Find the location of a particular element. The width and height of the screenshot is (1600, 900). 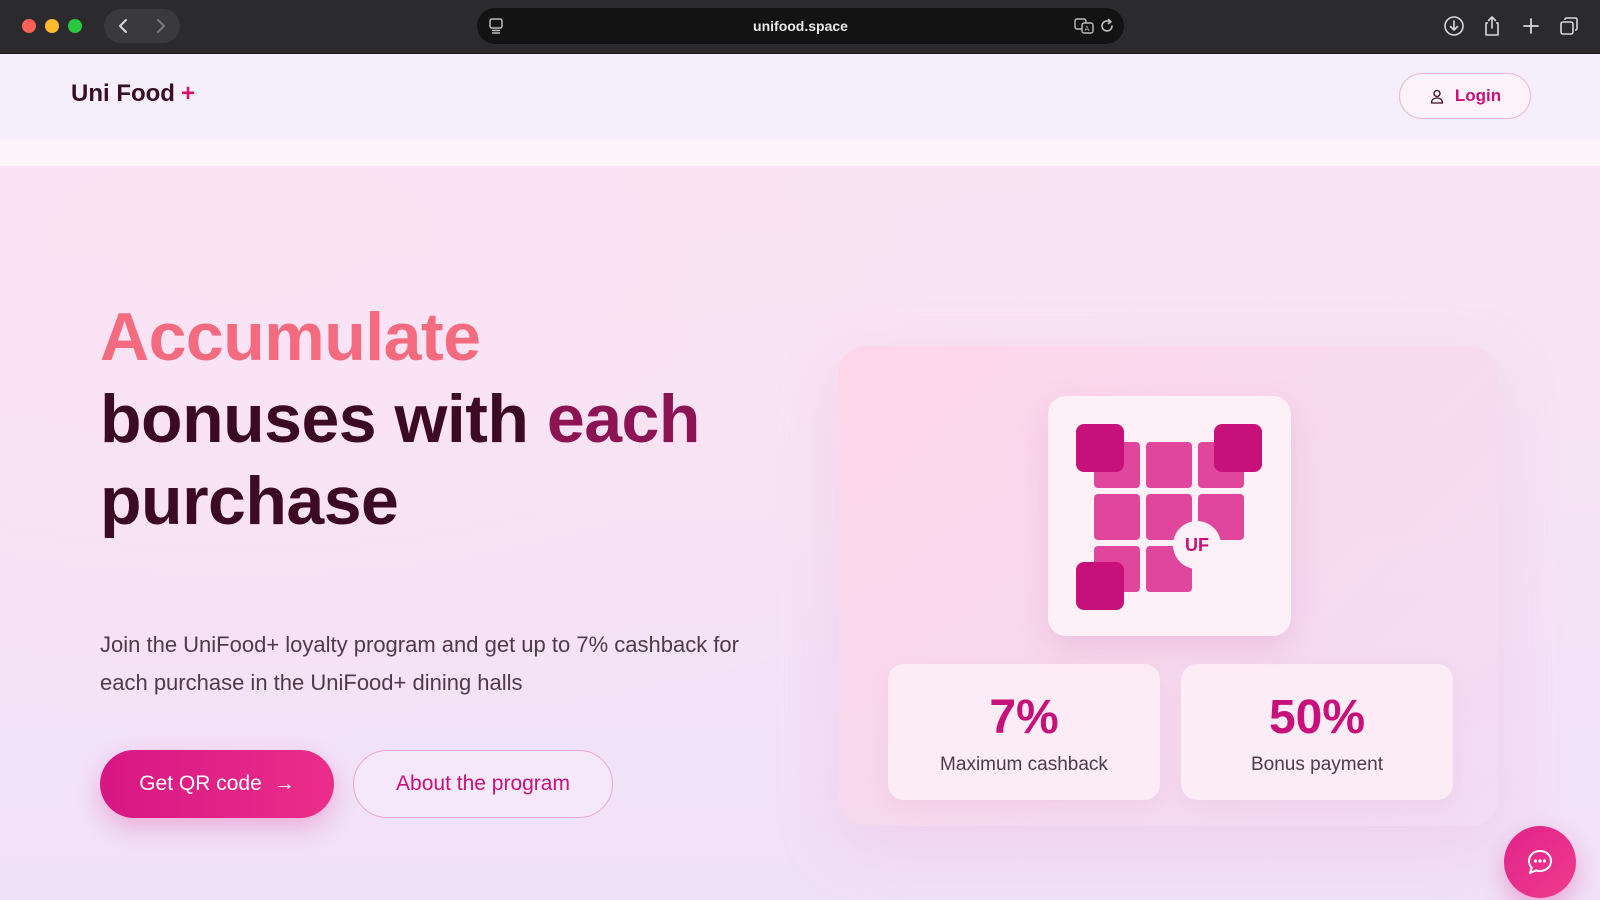

get-qr-code-label: Get QR code is located at coordinates (200, 783).